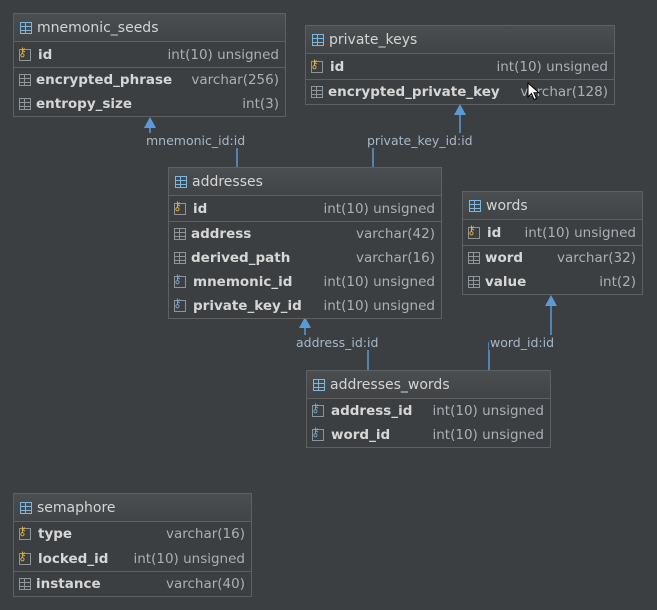 This screenshot has height=610, width=657. Describe the element at coordinates (55, 534) in the screenshot. I see `column-name: type` at that location.